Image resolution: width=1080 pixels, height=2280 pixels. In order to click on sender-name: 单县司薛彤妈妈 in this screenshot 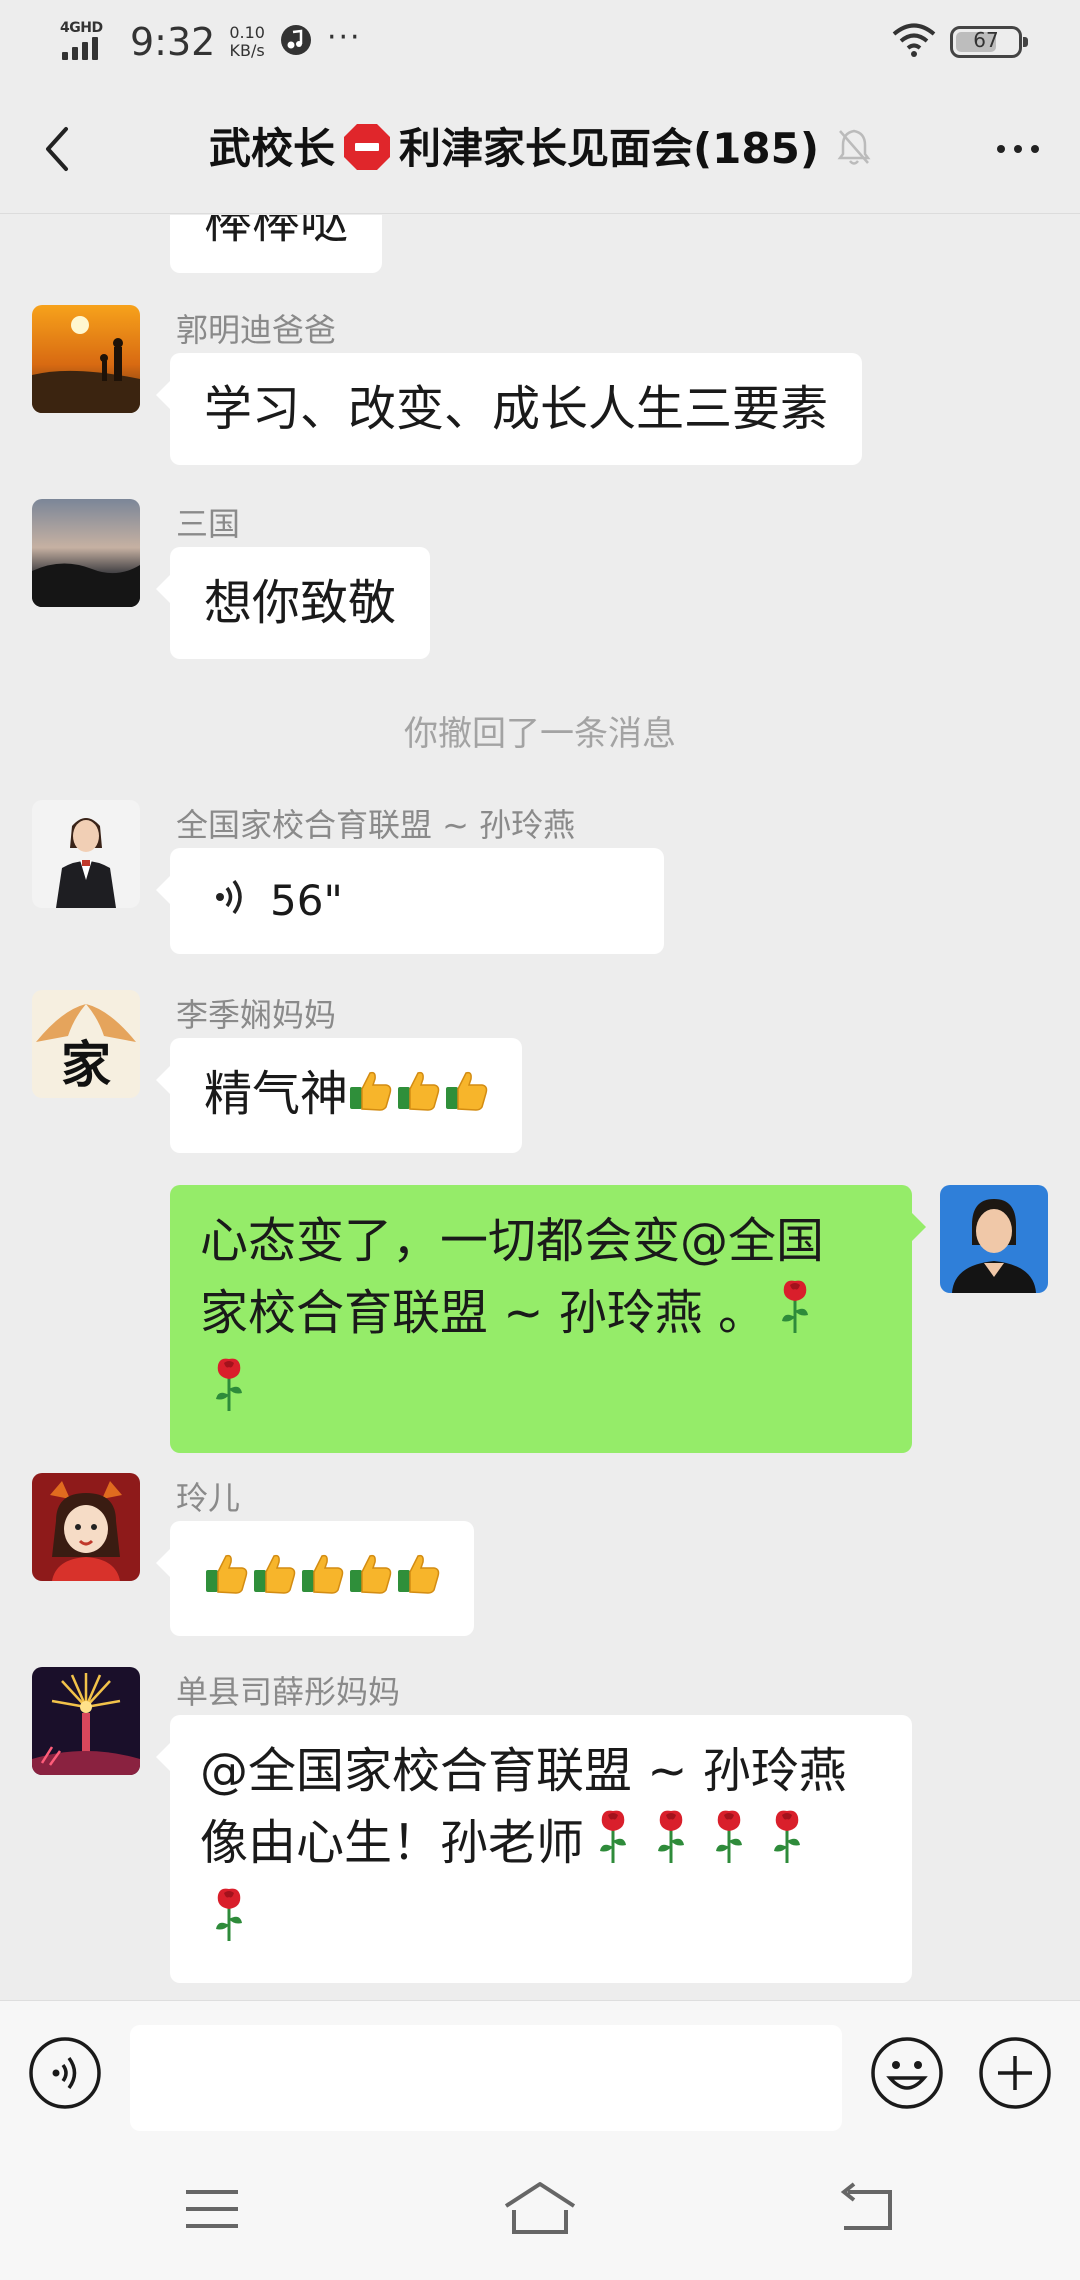, I will do `click(288, 1692)`.